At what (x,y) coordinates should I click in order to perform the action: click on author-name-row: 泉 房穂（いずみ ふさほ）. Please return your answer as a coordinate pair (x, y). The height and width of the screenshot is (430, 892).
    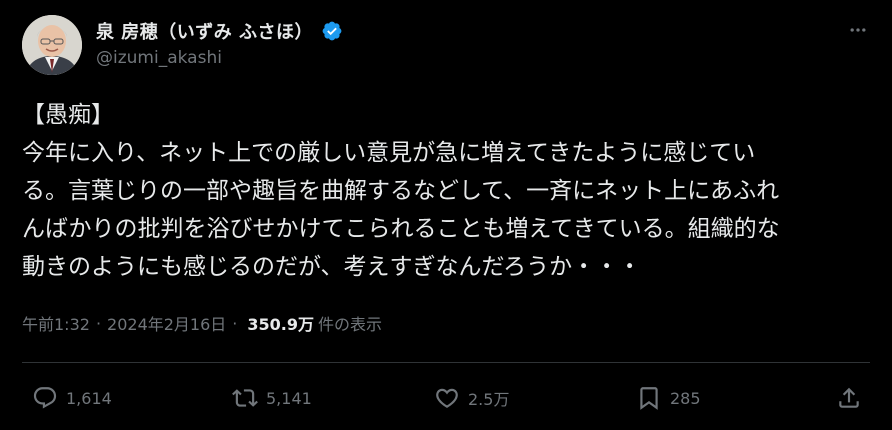
    Looking at the image, I should click on (219, 31).